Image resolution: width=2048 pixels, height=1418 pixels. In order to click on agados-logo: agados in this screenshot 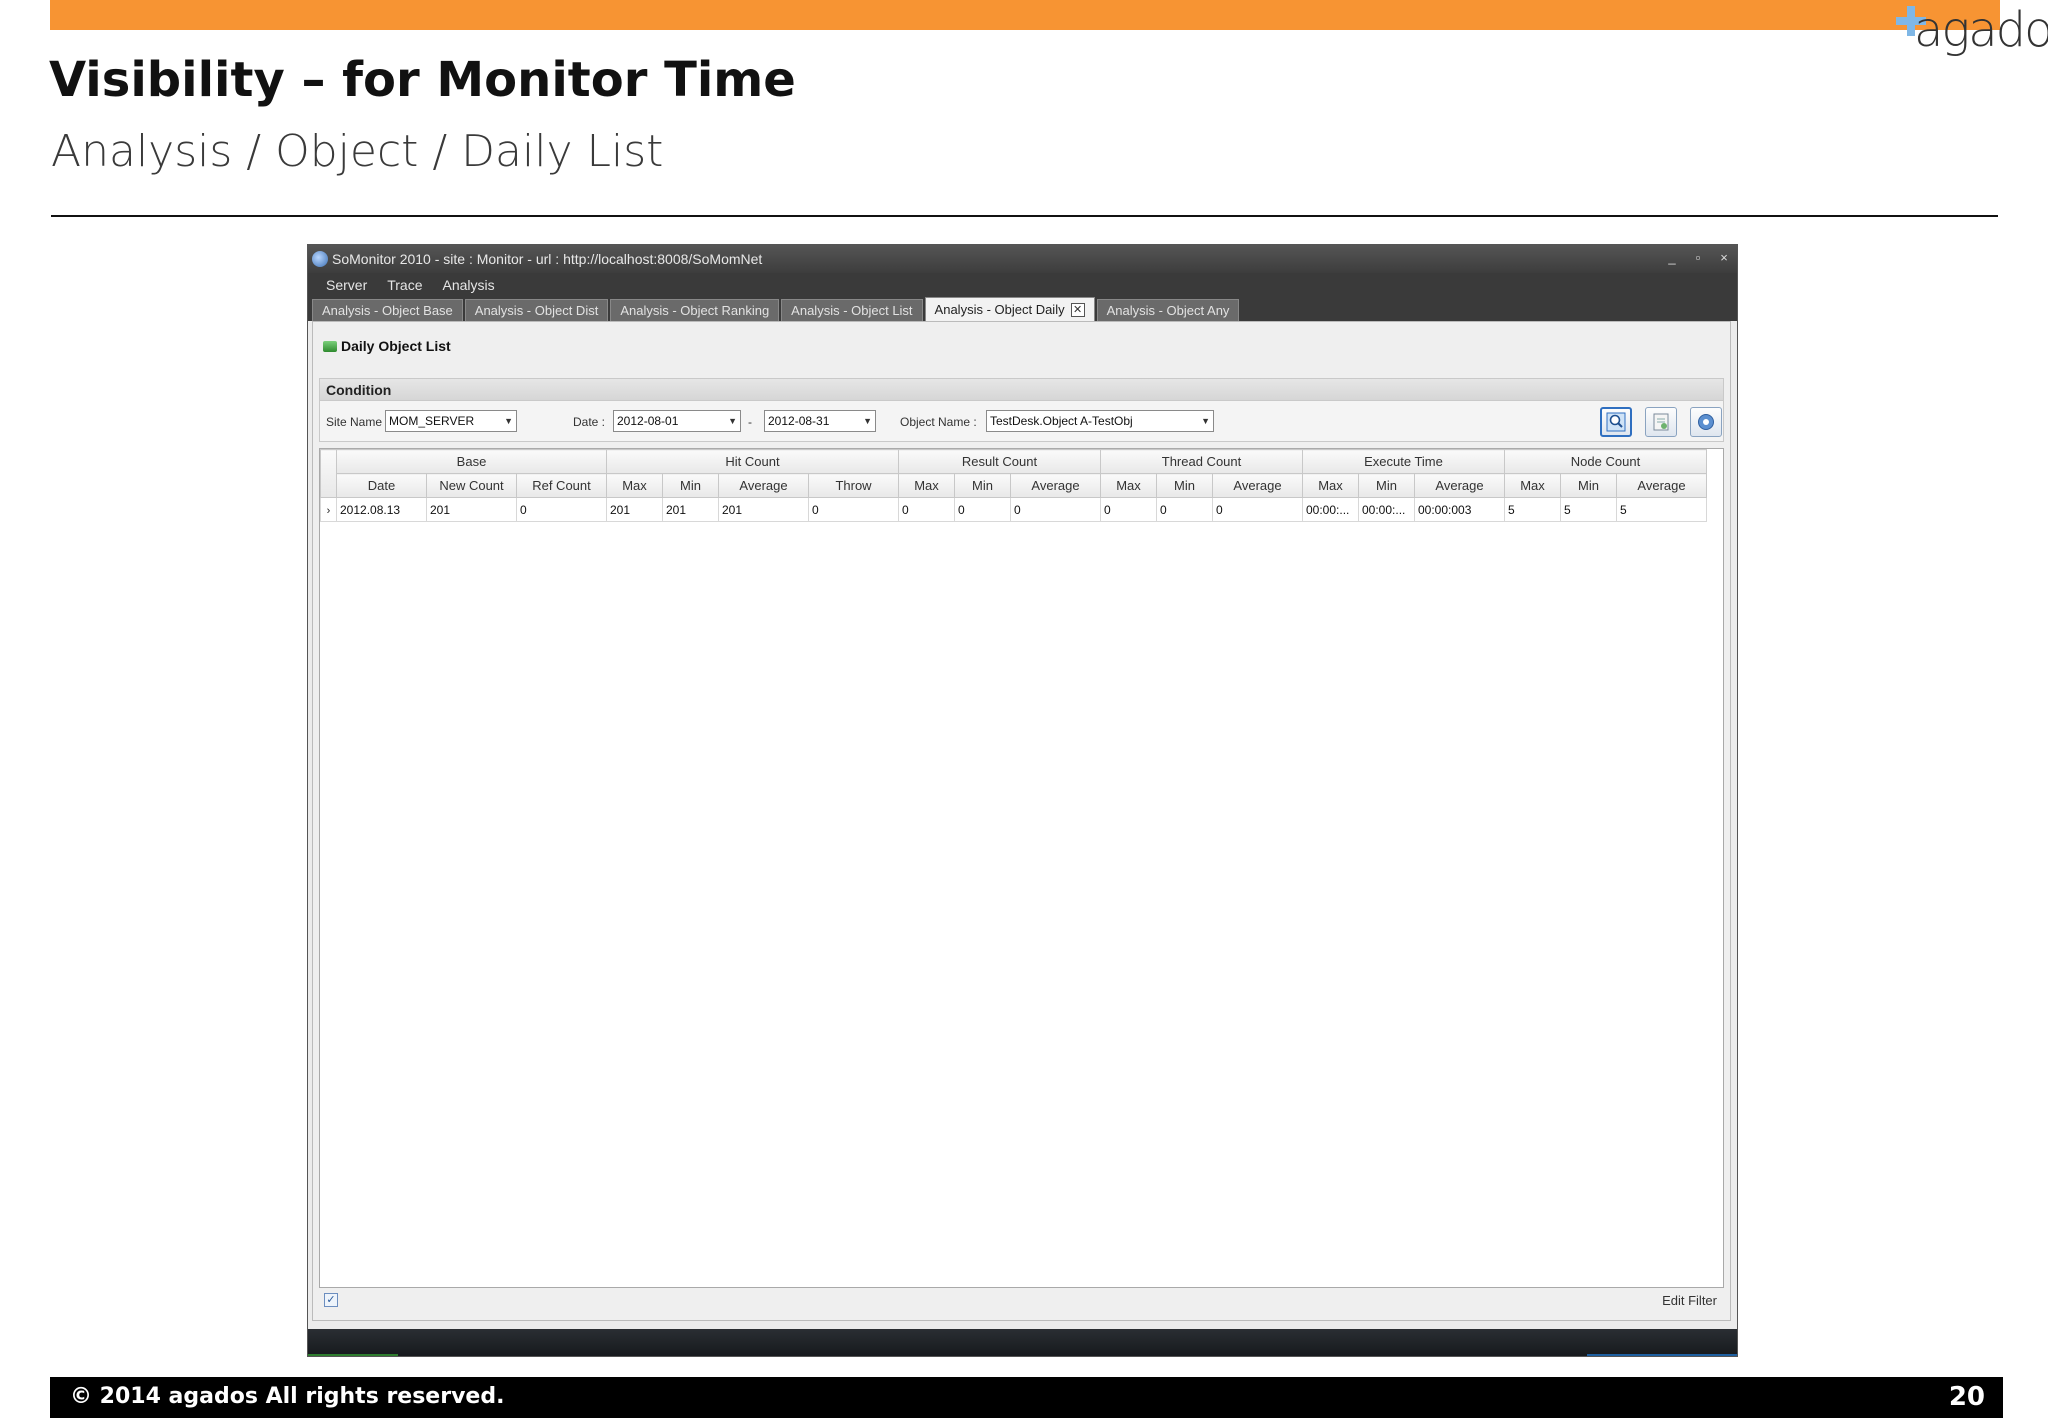, I will do `click(1970, 34)`.